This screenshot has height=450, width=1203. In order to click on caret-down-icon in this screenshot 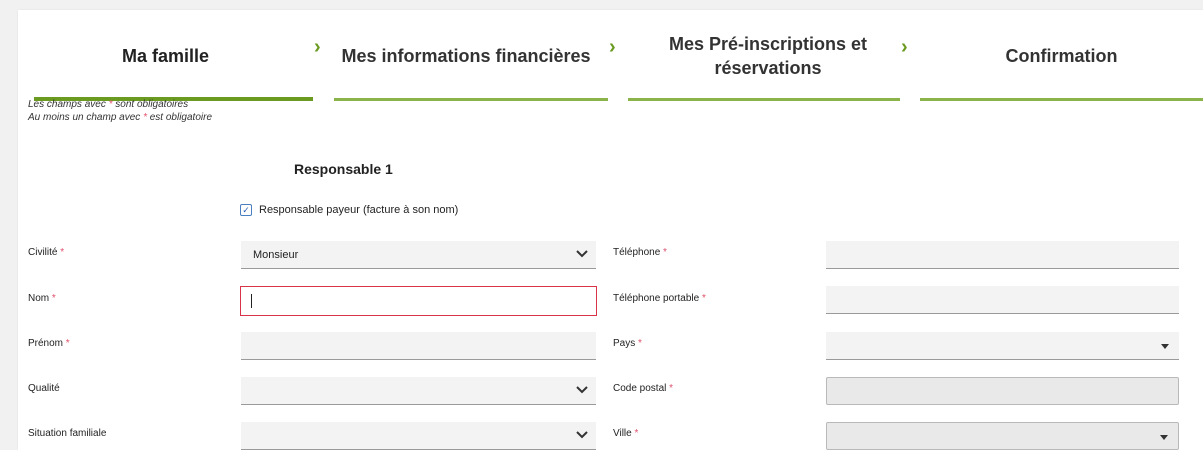, I will do `click(1165, 346)`.